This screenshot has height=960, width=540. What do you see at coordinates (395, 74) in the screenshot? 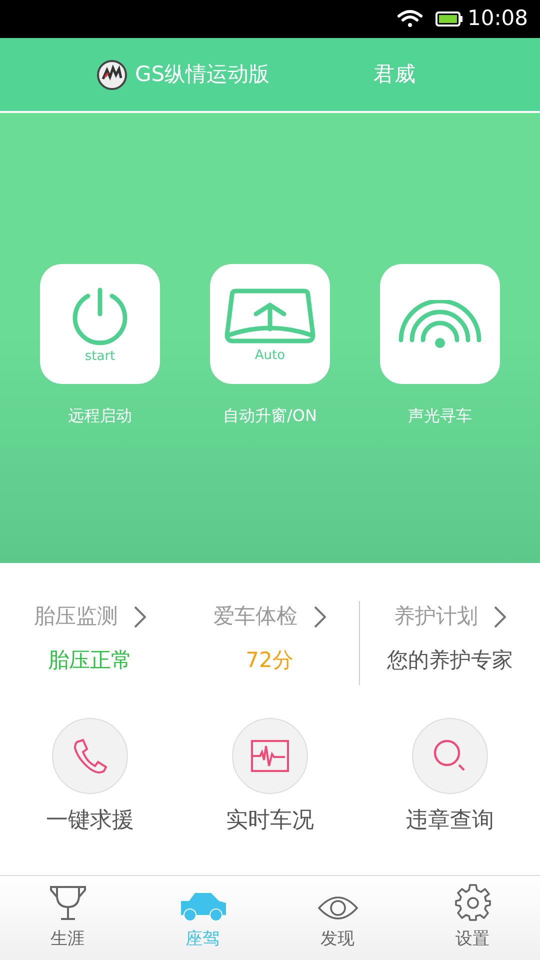
I see `brand-title: 君威` at bounding box center [395, 74].